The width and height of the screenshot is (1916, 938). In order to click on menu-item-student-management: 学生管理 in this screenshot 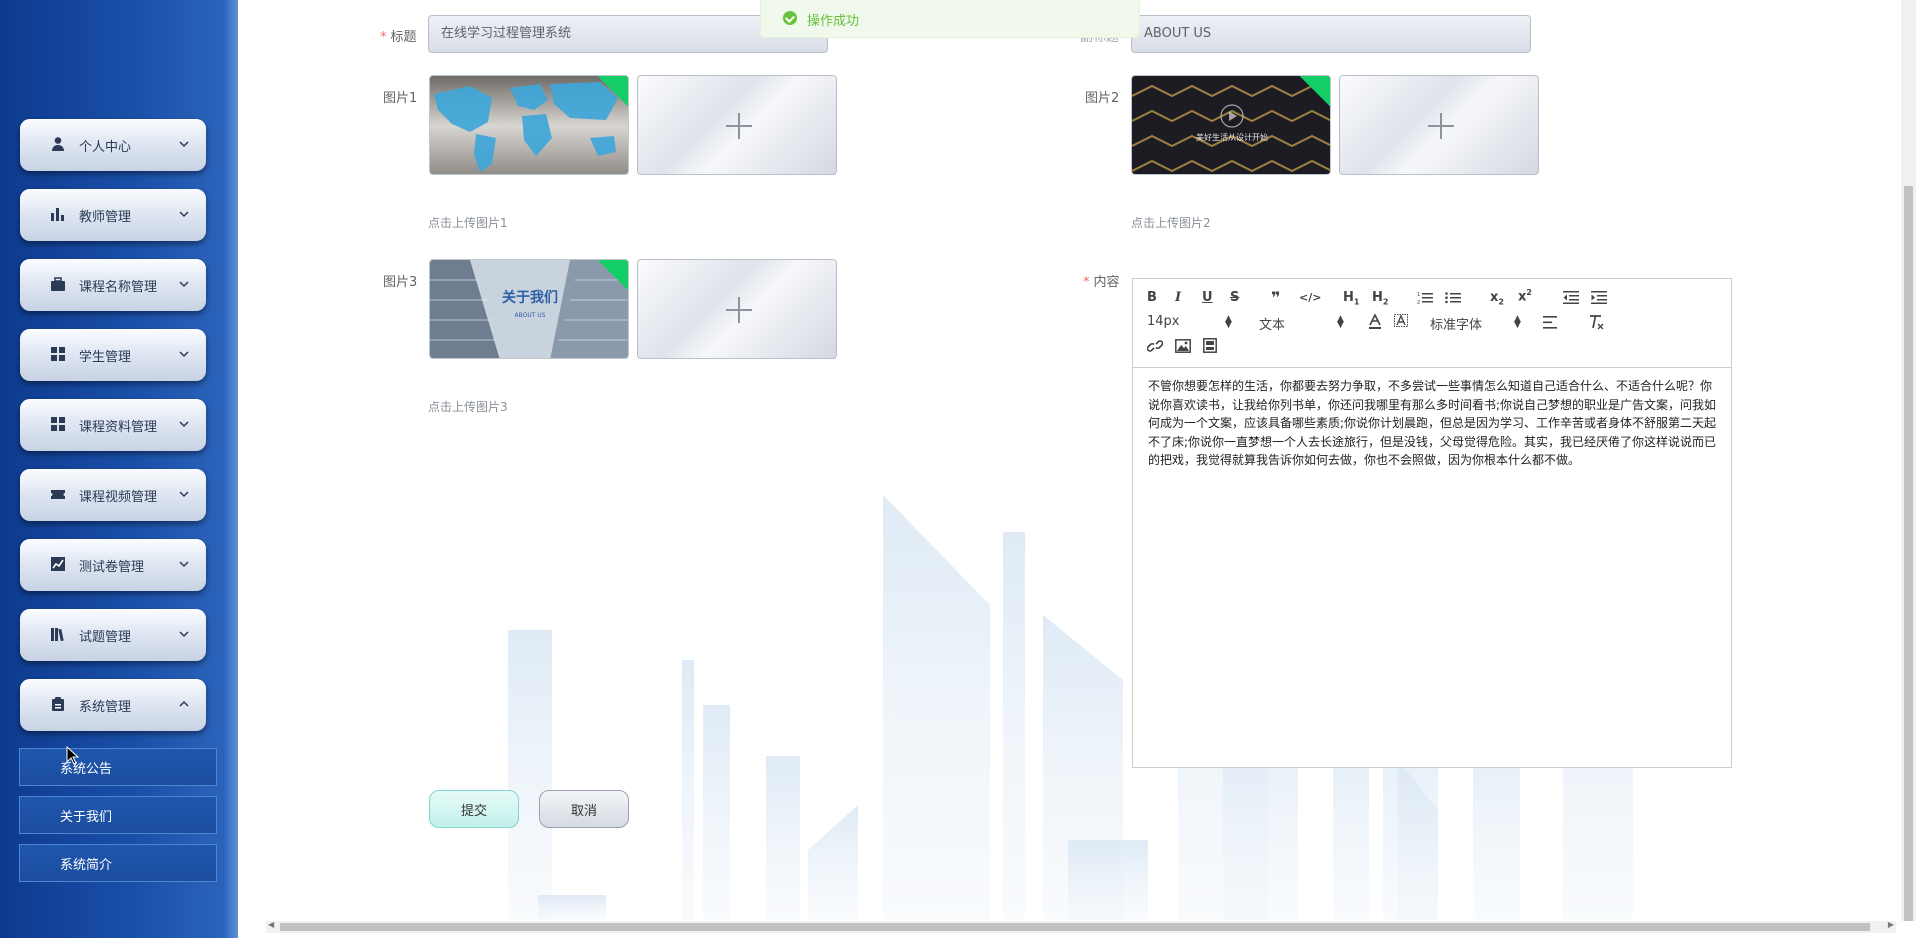, I will do `click(113, 355)`.